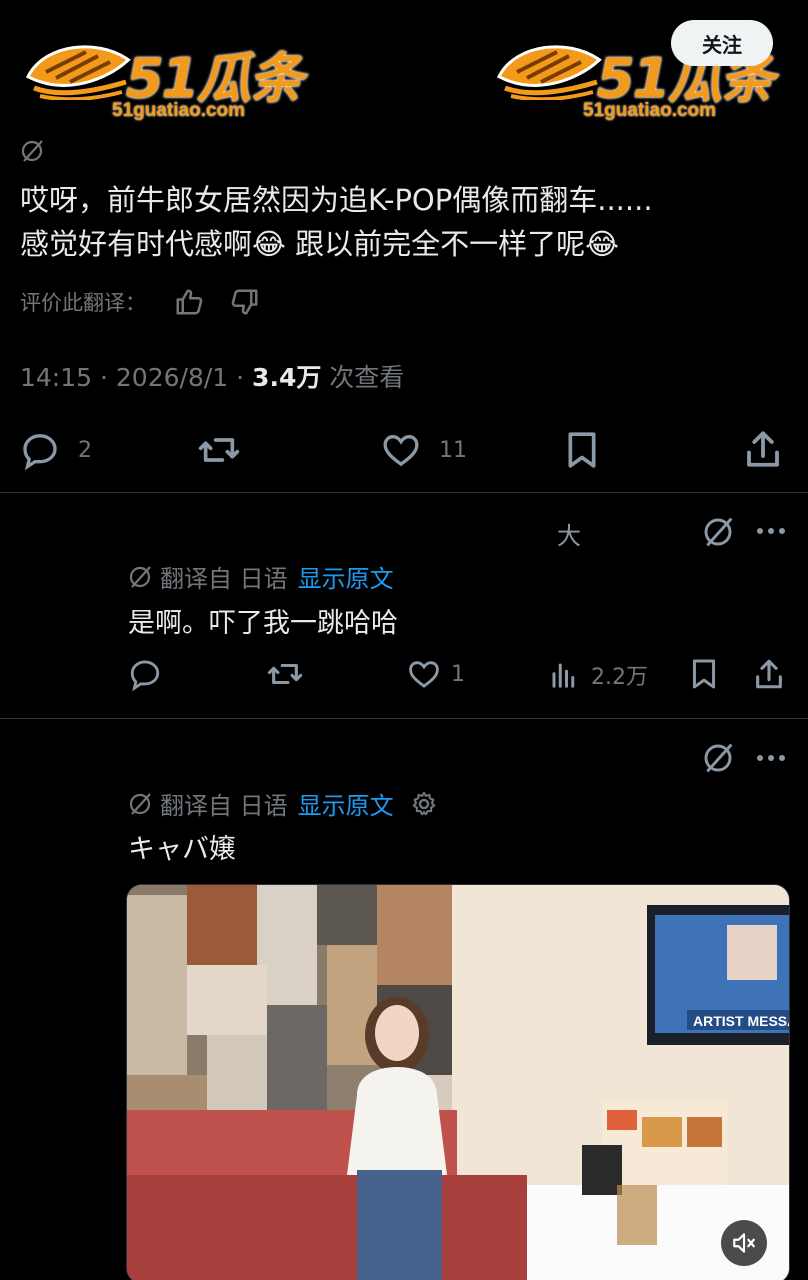 This screenshot has height=1280, width=808. What do you see at coordinates (458, 674) in the screenshot?
I see `reply1-like-count: 1` at bounding box center [458, 674].